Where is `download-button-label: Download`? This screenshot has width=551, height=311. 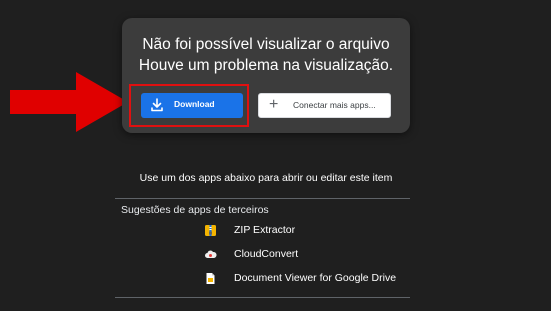 download-button-label: Download is located at coordinates (194, 104).